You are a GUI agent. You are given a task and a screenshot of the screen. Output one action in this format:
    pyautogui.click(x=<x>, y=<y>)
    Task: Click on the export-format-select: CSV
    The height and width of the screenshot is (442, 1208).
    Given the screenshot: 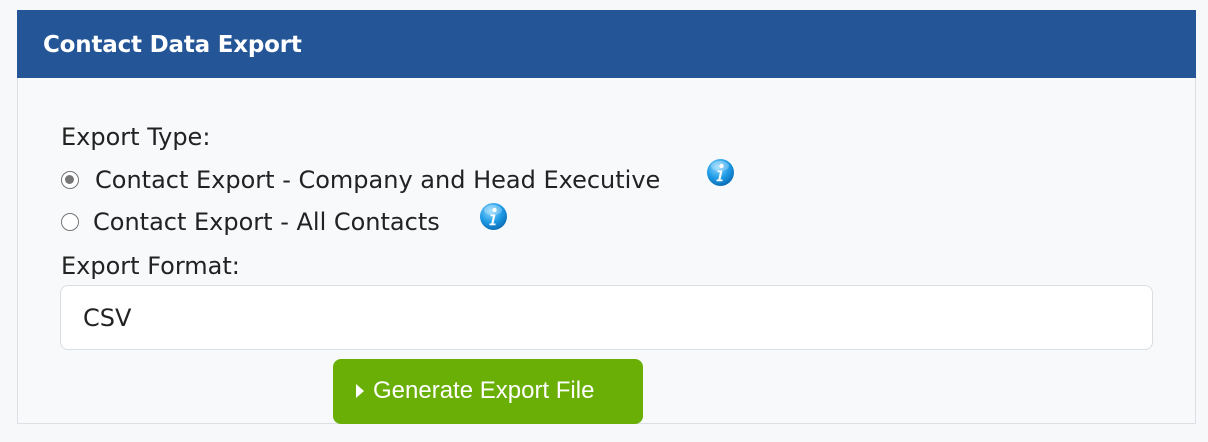 What is the action you would take?
    pyautogui.click(x=606, y=317)
    